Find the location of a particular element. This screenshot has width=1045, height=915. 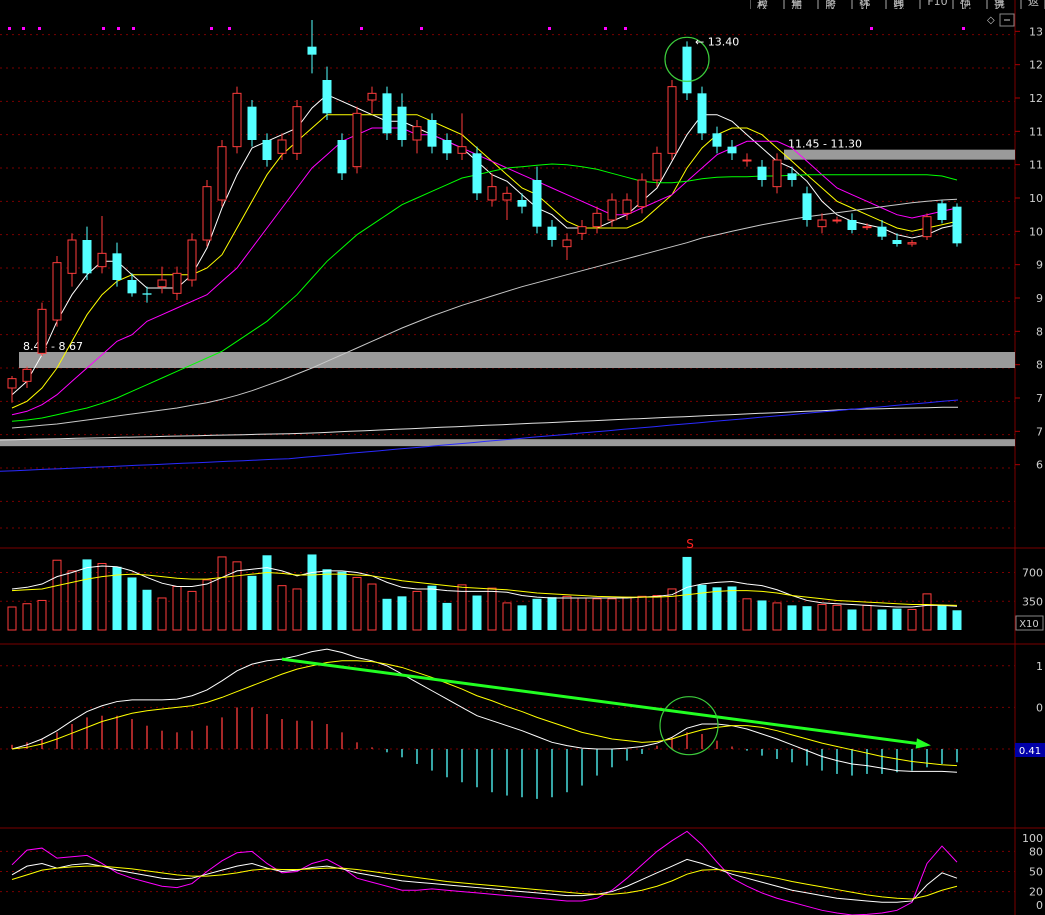

volume-axis-label: 700 is located at coordinates (1032, 573).